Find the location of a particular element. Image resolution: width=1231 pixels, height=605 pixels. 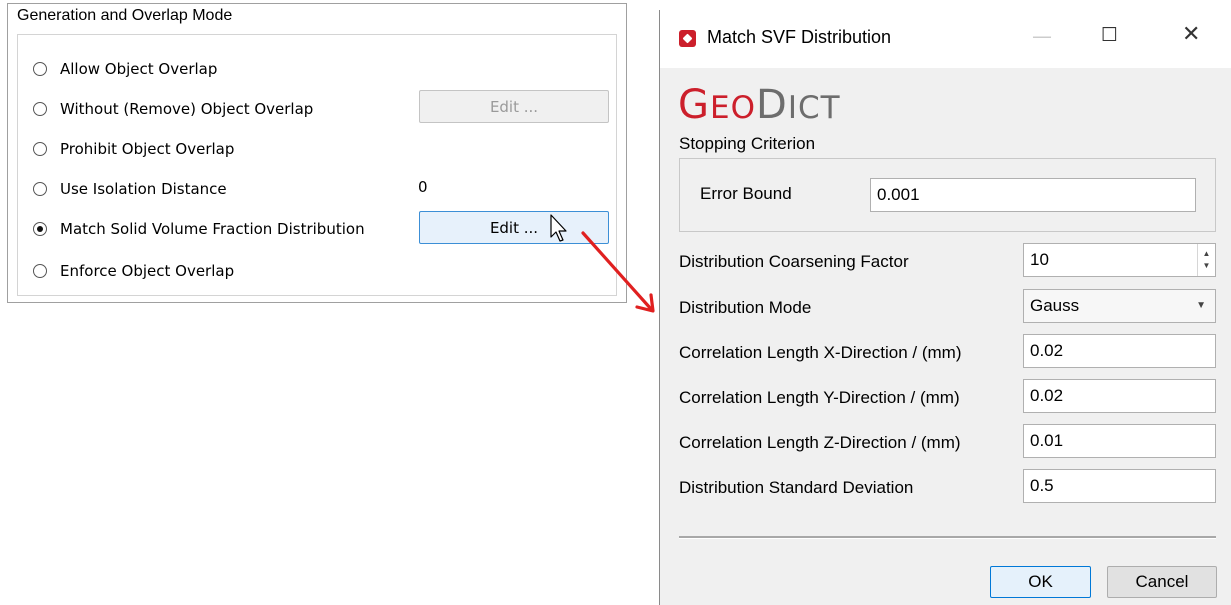

isolation-distance-value: 0 is located at coordinates (423, 187).